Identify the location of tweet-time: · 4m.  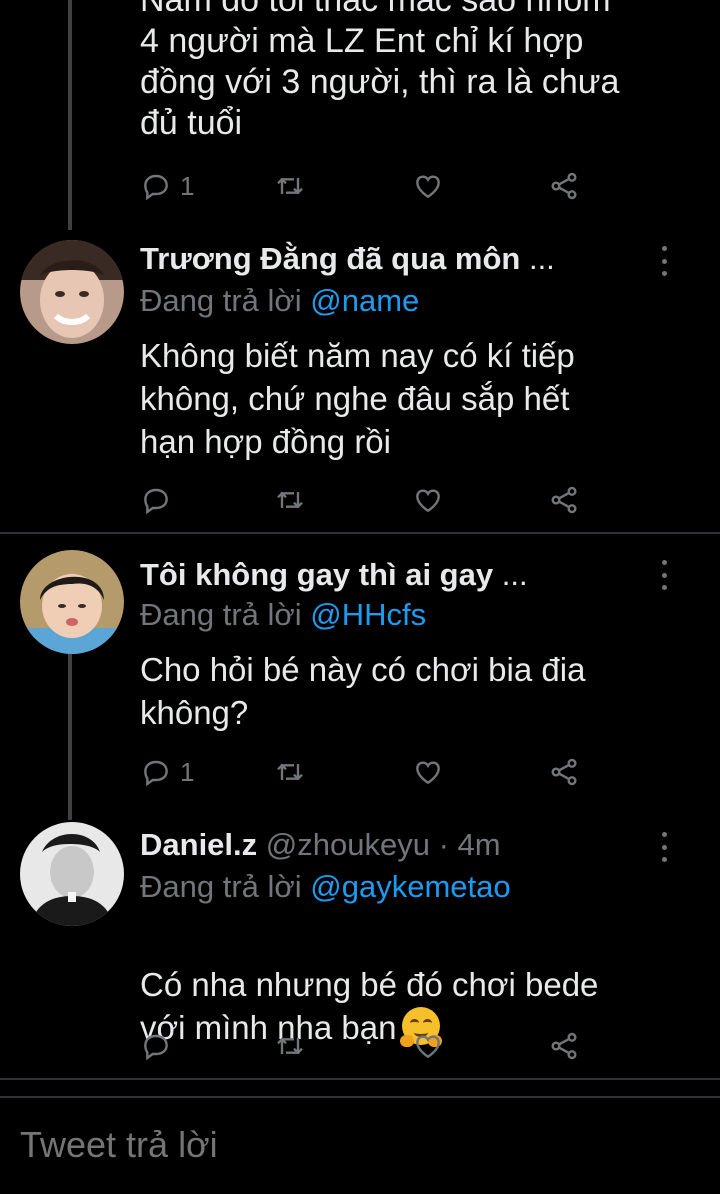
(469, 844).